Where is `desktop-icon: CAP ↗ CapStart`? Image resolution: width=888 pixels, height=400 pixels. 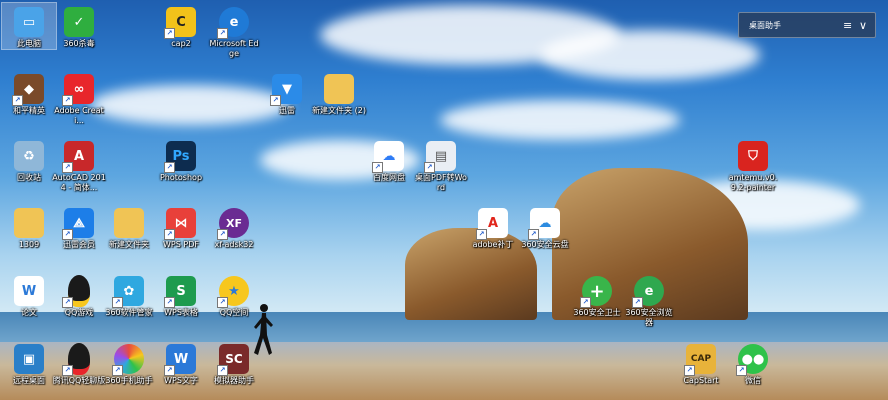 desktop-icon: CAP ↗ CapStart is located at coordinates (701, 363).